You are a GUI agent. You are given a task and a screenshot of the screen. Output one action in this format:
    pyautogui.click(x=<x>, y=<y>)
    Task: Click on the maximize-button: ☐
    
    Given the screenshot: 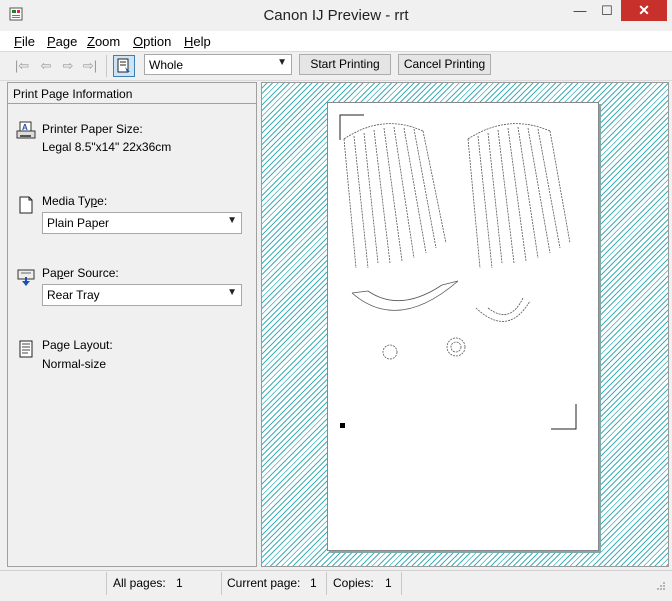 What is the action you would take?
    pyautogui.click(x=607, y=10)
    